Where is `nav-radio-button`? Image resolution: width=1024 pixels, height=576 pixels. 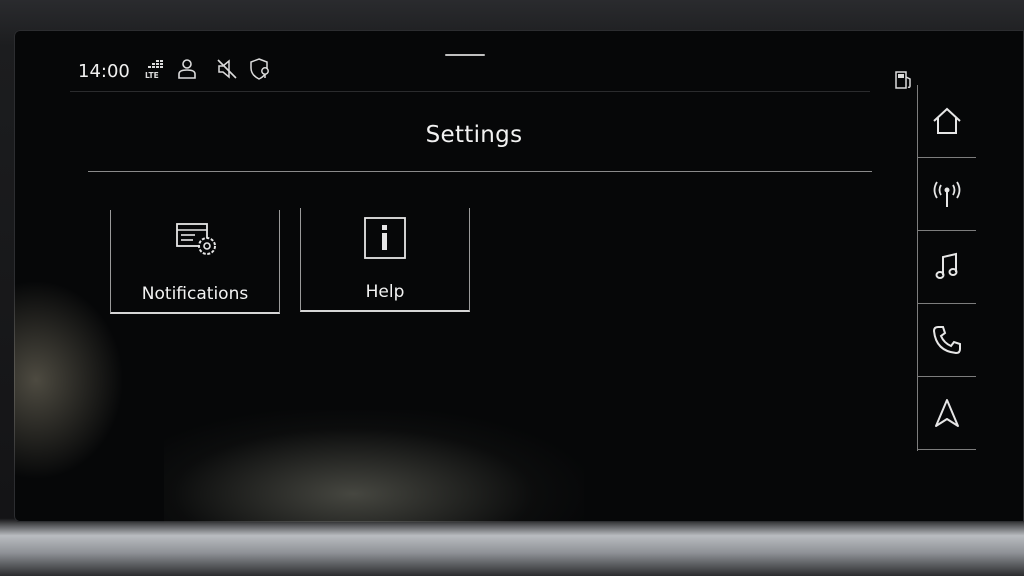 nav-radio-button is located at coordinates (947, 194).